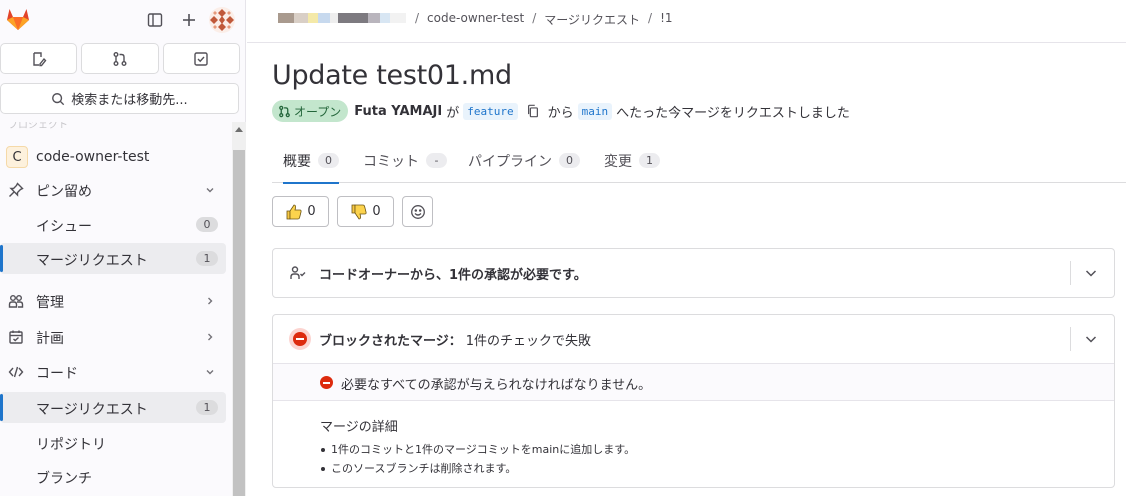 This screenshot has height=496, width=1126. I want to click on sidebar-item-label: 計画, so click(50, 339).